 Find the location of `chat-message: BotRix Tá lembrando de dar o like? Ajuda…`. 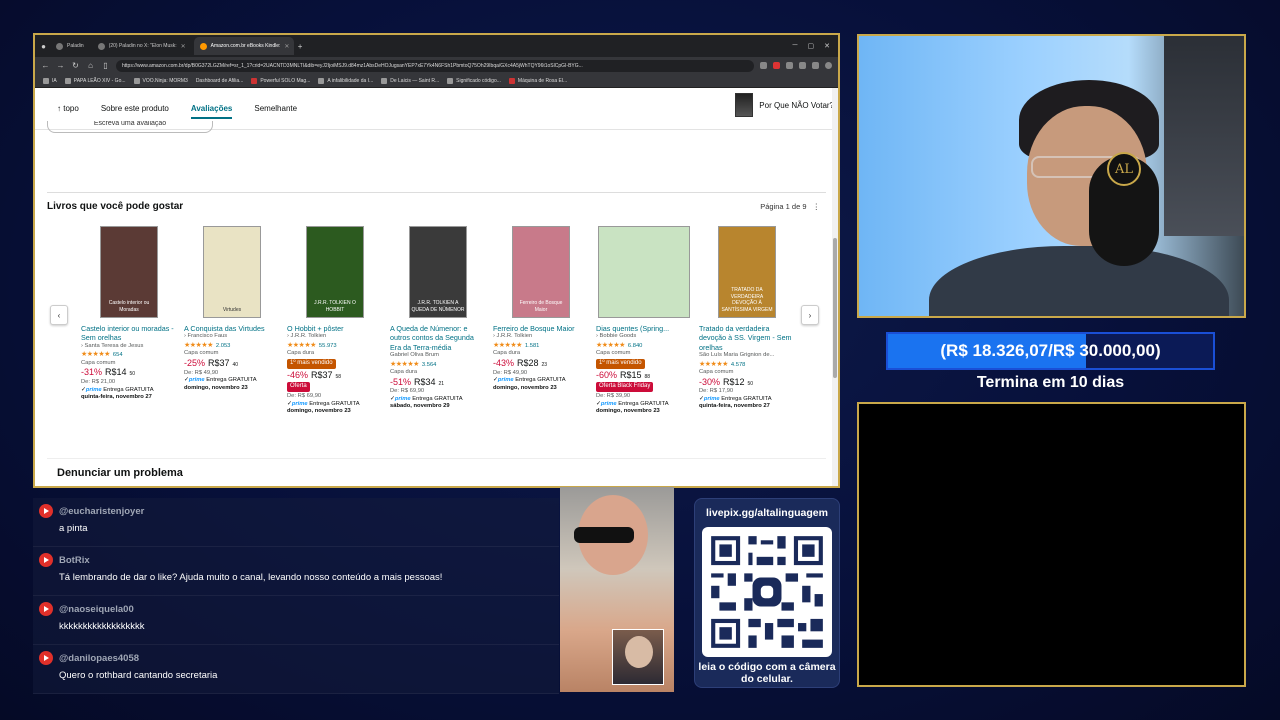

chat-message: BotRix Tá lembrando de dar o like? Ajuda… is located at coordinates (296, 571).